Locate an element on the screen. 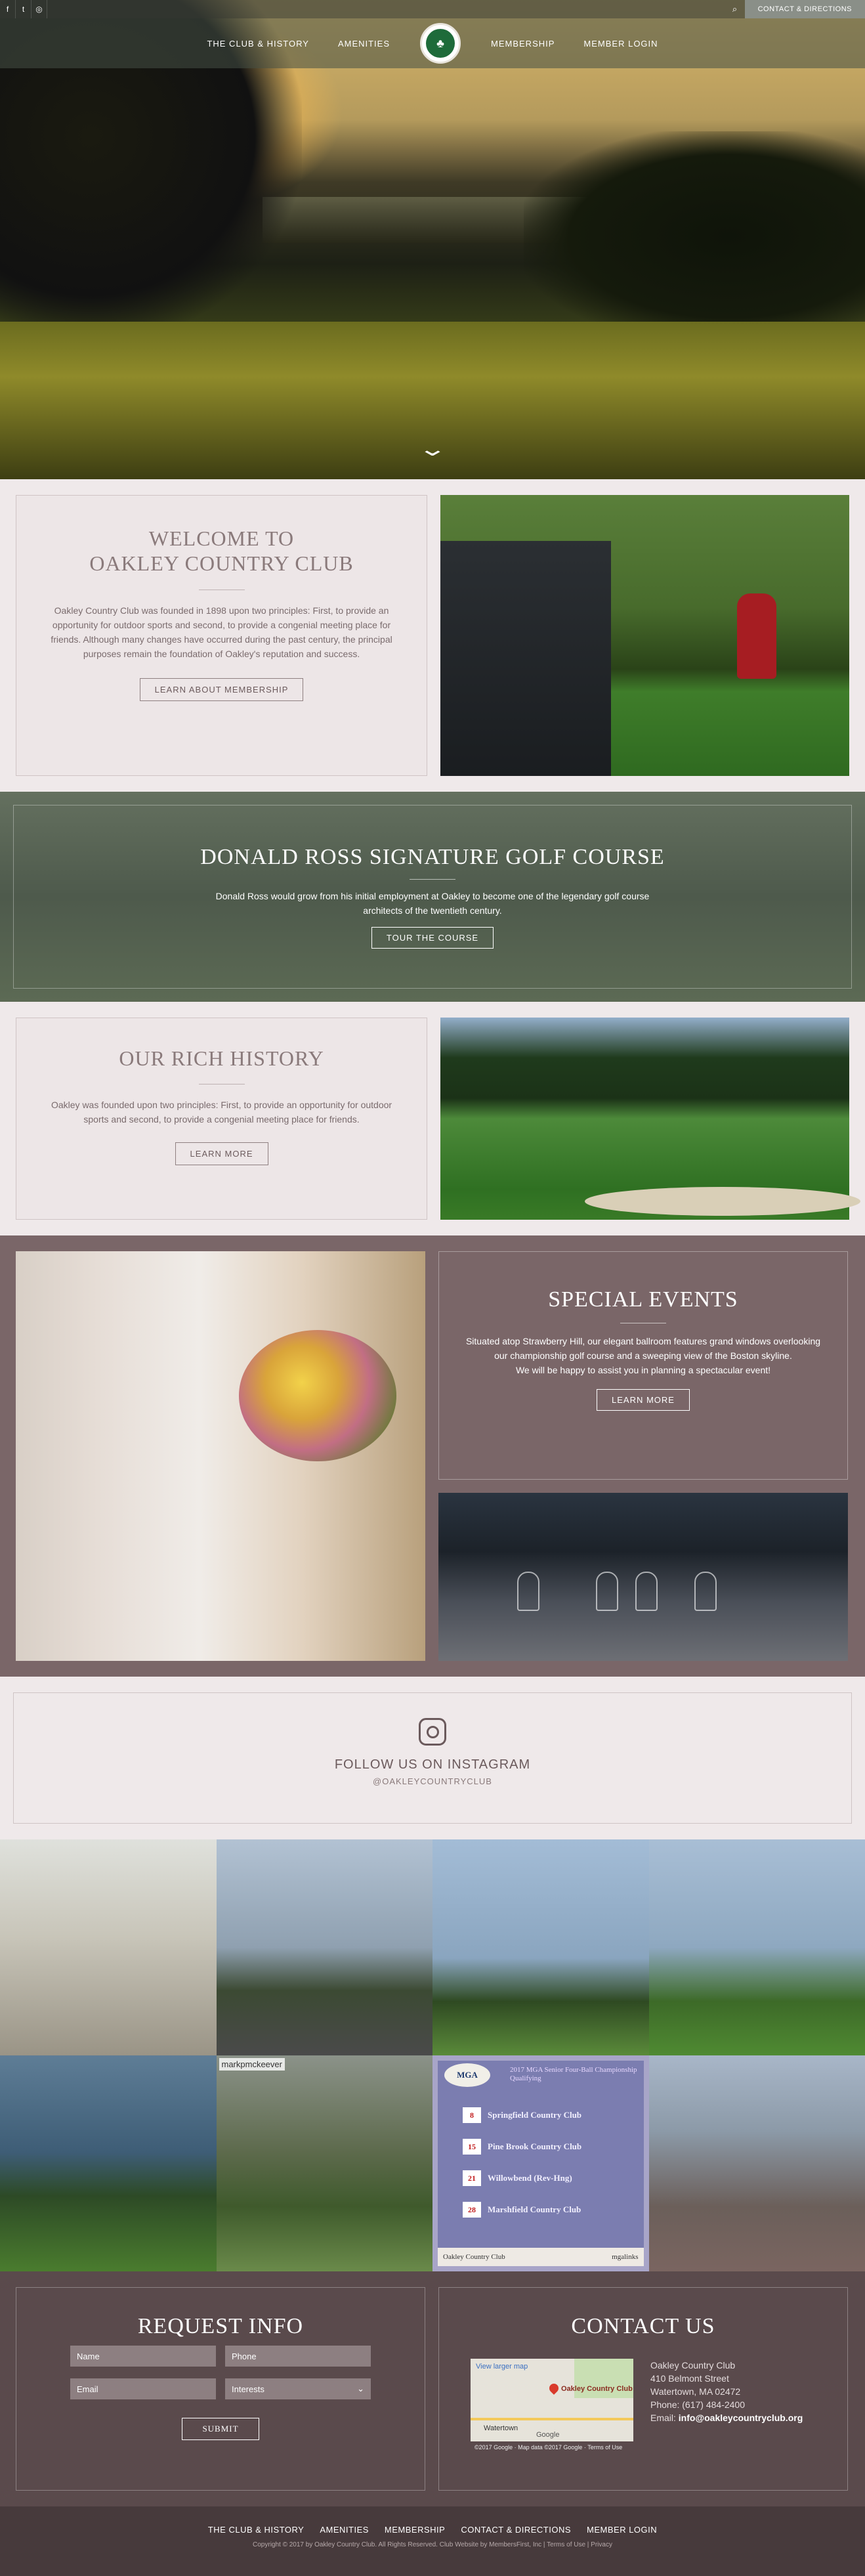 The width and height of the screenshot is (865, 2576). divider is located at coordinates (433, 879).